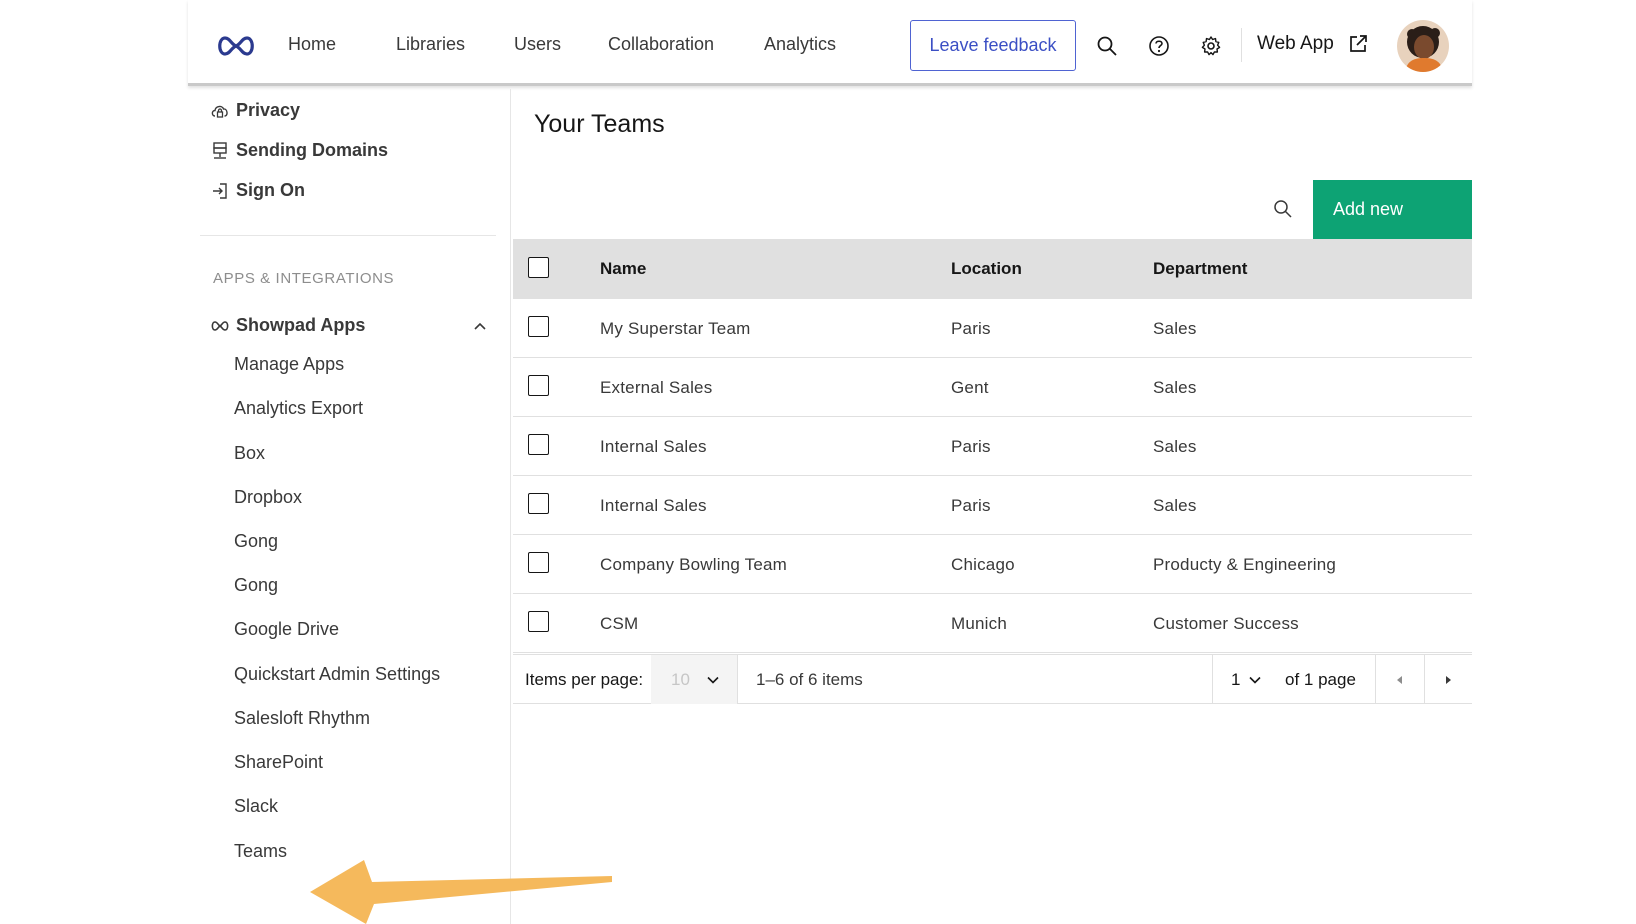 The image size is (1636, 924). What do you see at coordinates (537, 44) in the screenshot?
I see `nav-link-users: Users` at bounding box center [537, 44].